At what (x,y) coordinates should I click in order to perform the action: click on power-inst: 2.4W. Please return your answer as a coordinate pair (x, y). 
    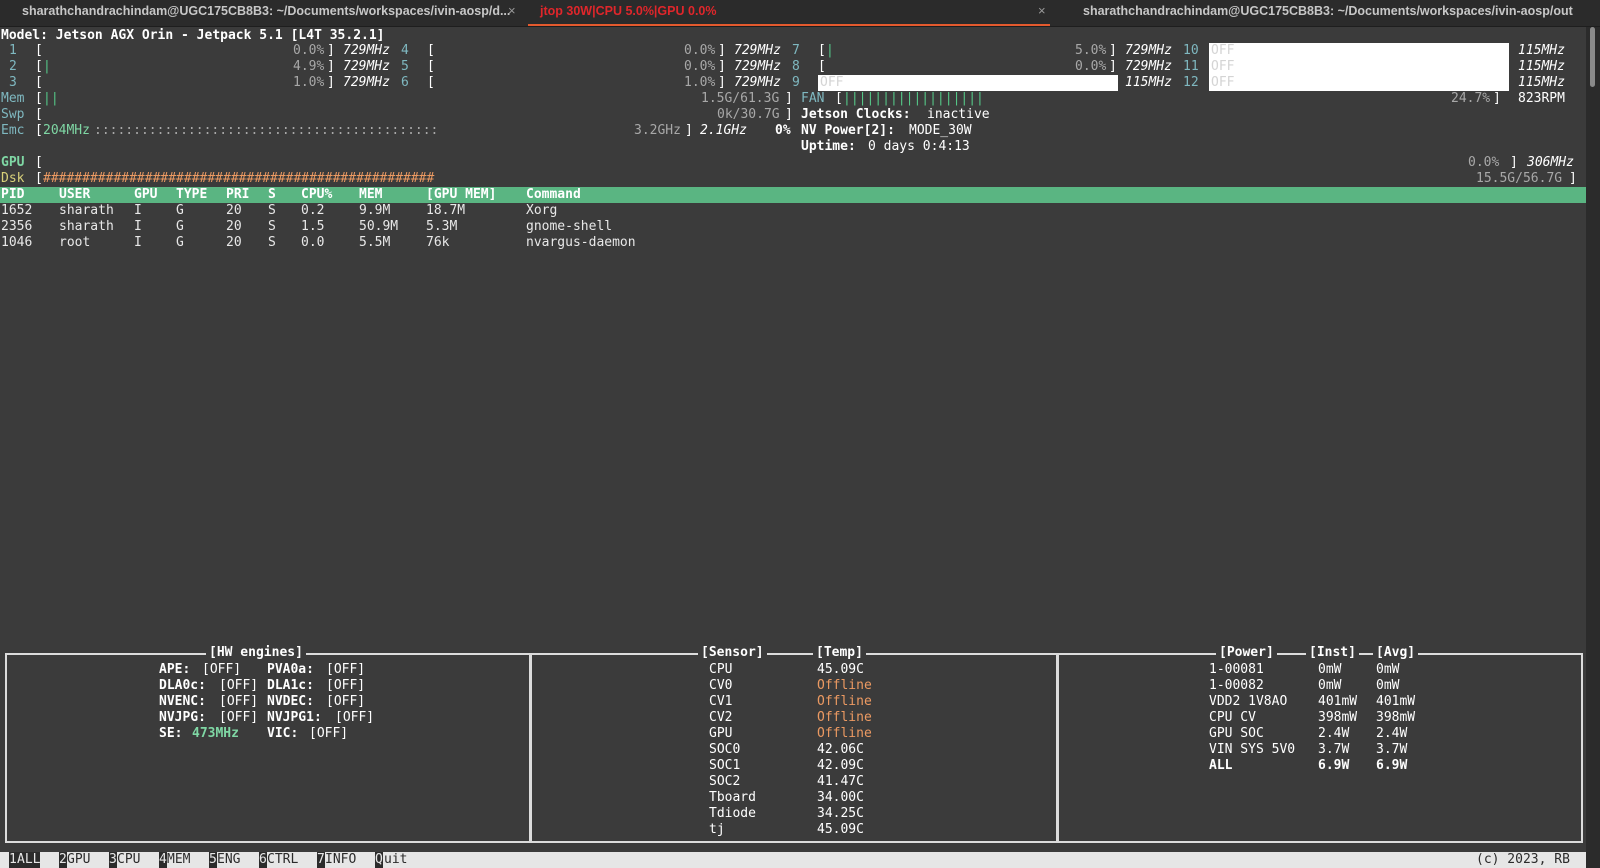
    Looking at the image, I should click on (1334, 733).